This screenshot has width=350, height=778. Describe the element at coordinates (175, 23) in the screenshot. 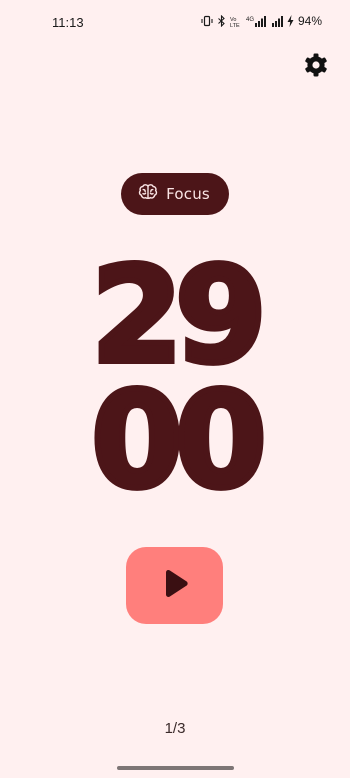

I see `status-bar: 11:13 Vo LTE 4G 94%` at that location.